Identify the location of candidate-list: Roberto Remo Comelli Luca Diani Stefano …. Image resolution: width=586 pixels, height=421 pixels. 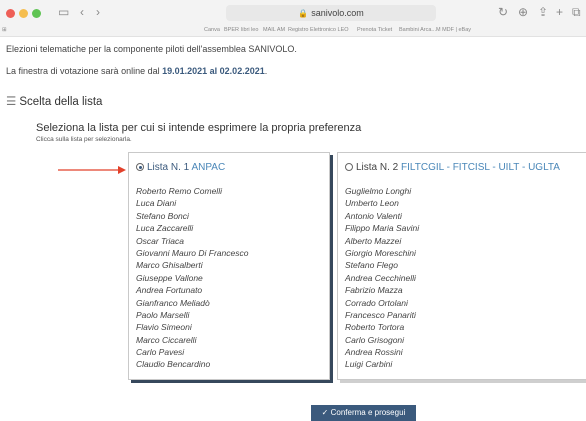
(192, 278).